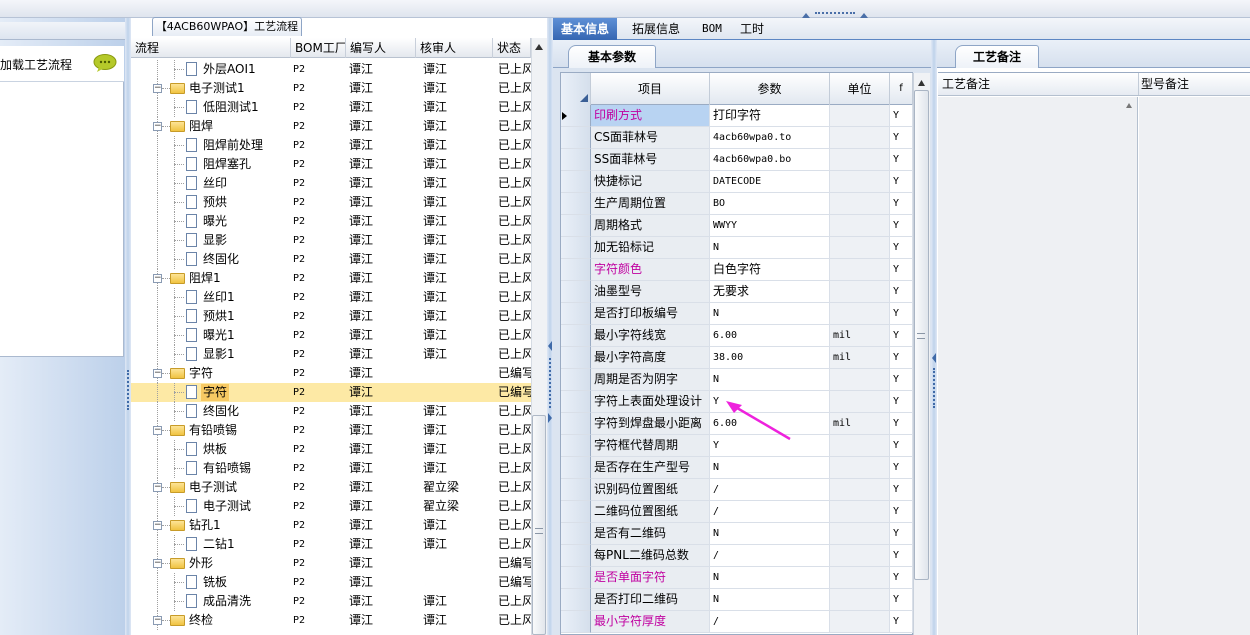 This screenshot has width=1250, height=635. I want to click on param-row: 最小字符高度 38.00 mil Y, so click(737, 358).